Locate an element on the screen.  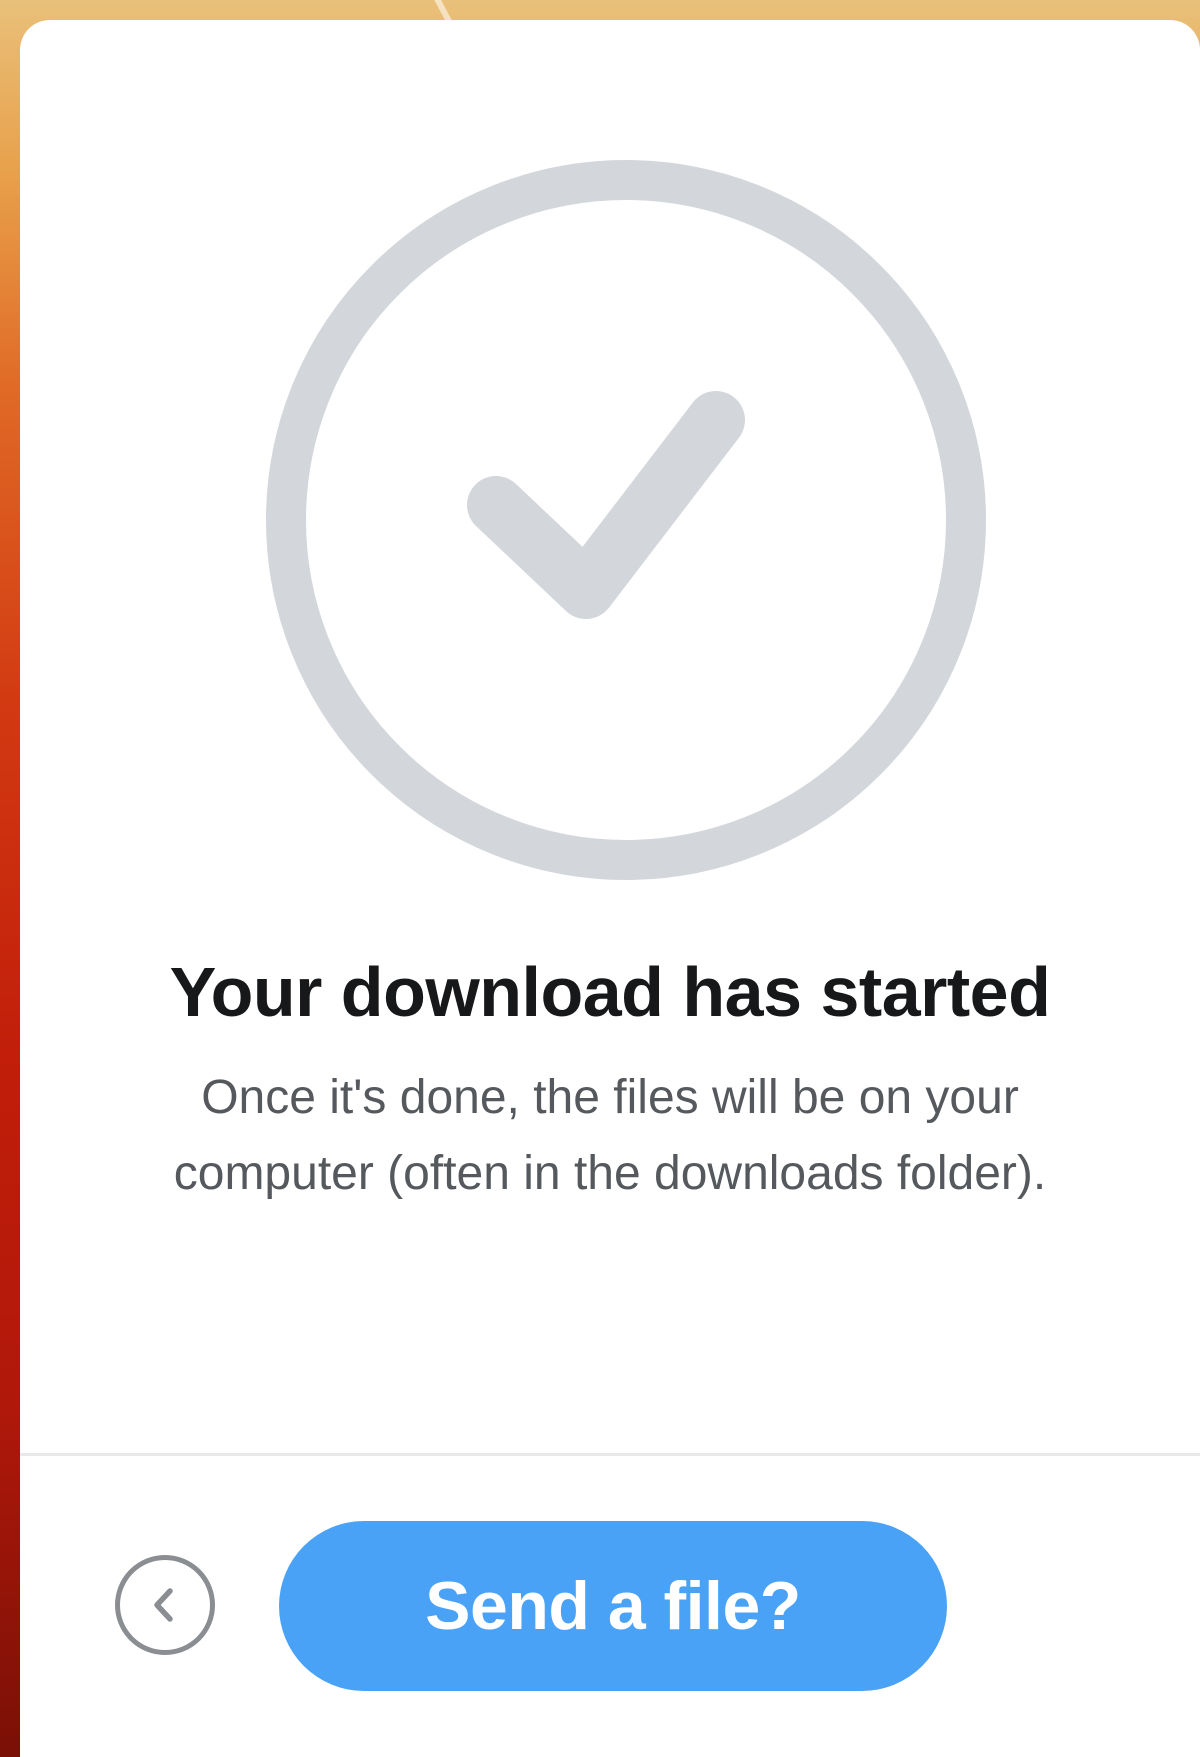
footer-divider is located at coordinates (610, 1454).